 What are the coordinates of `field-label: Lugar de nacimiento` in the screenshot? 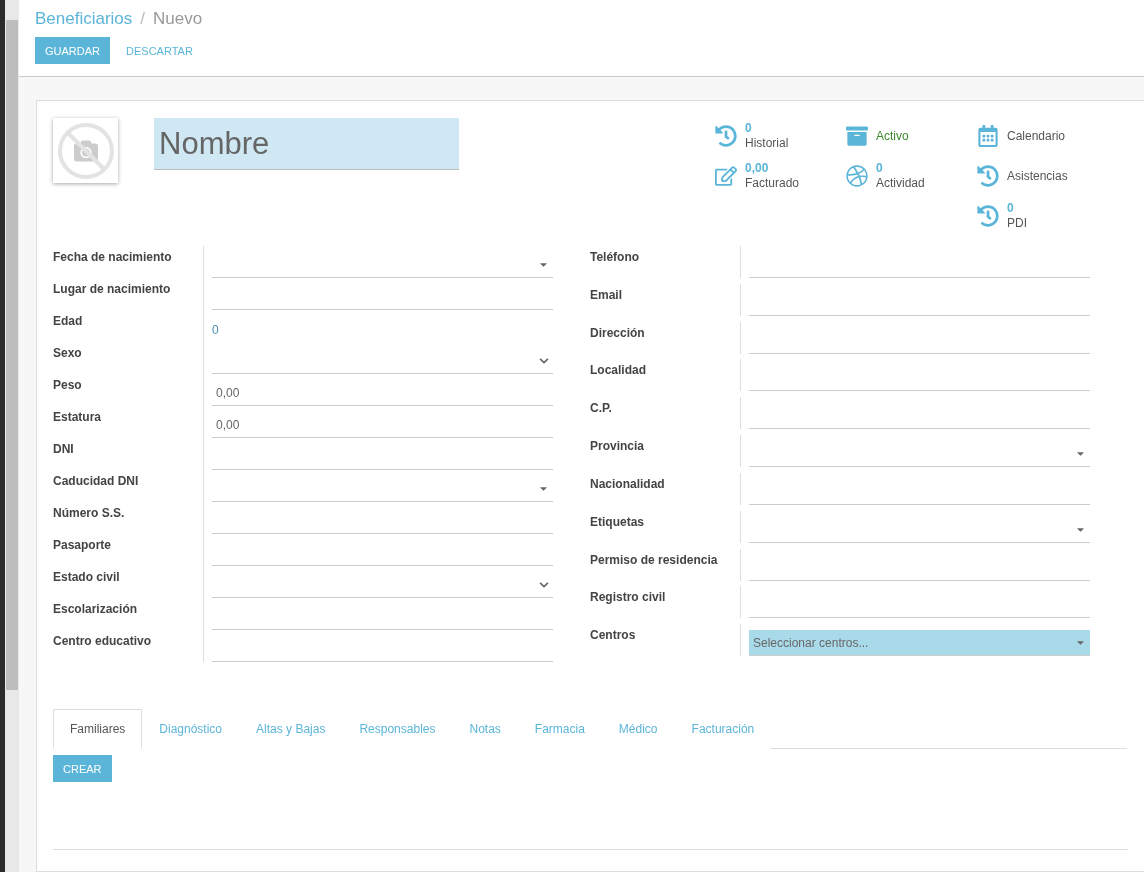 It's located at (112, 289).